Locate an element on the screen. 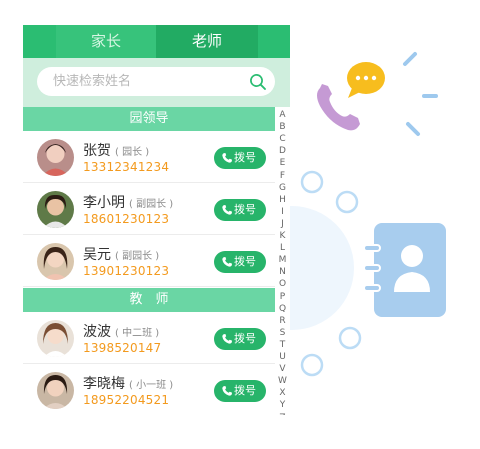 This screenshot has height=449, width=480. index-letter: Y is located at coordinates (282, 405).